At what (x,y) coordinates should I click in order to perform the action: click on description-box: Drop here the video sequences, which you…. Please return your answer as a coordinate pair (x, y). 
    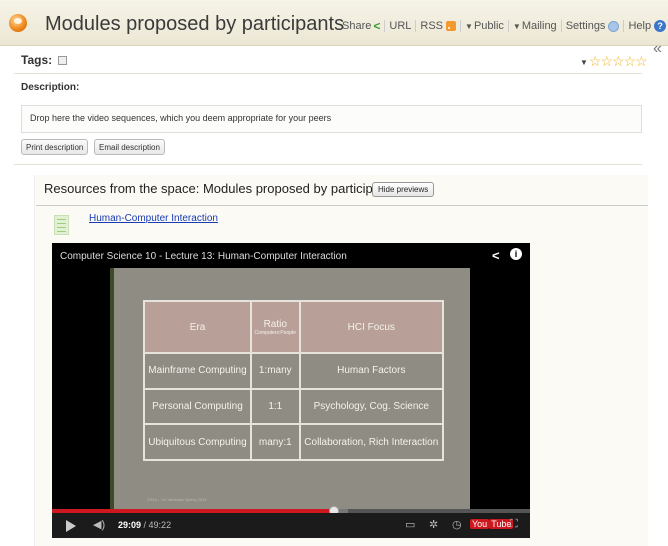
    Looking at the image, I should click on (331, 119).